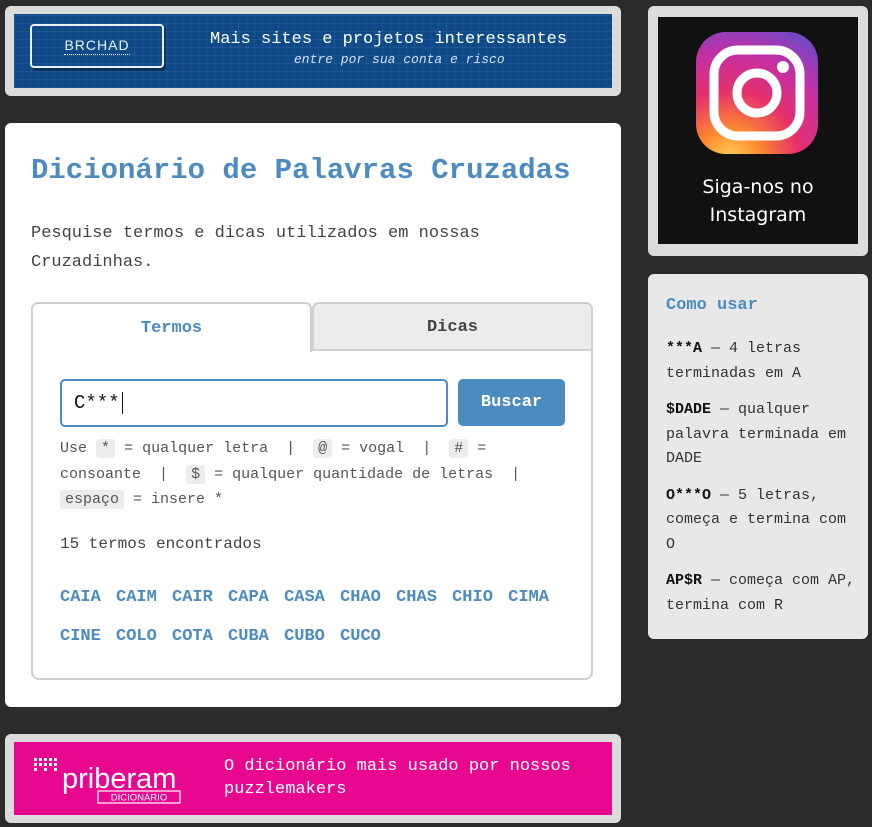 This screenshot has width=872, height=827. What do you see at coordinates (171, 327) in the screenshot?
I see `tab-termos: Termos` at bounding box center [171, 327].